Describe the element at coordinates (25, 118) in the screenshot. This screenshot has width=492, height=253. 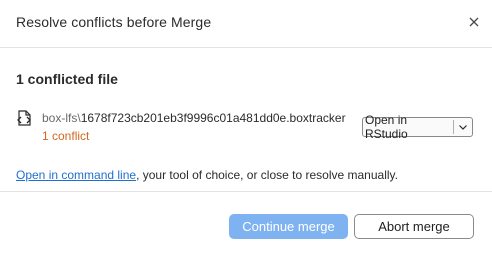
I see `file-code-icon` at that location.